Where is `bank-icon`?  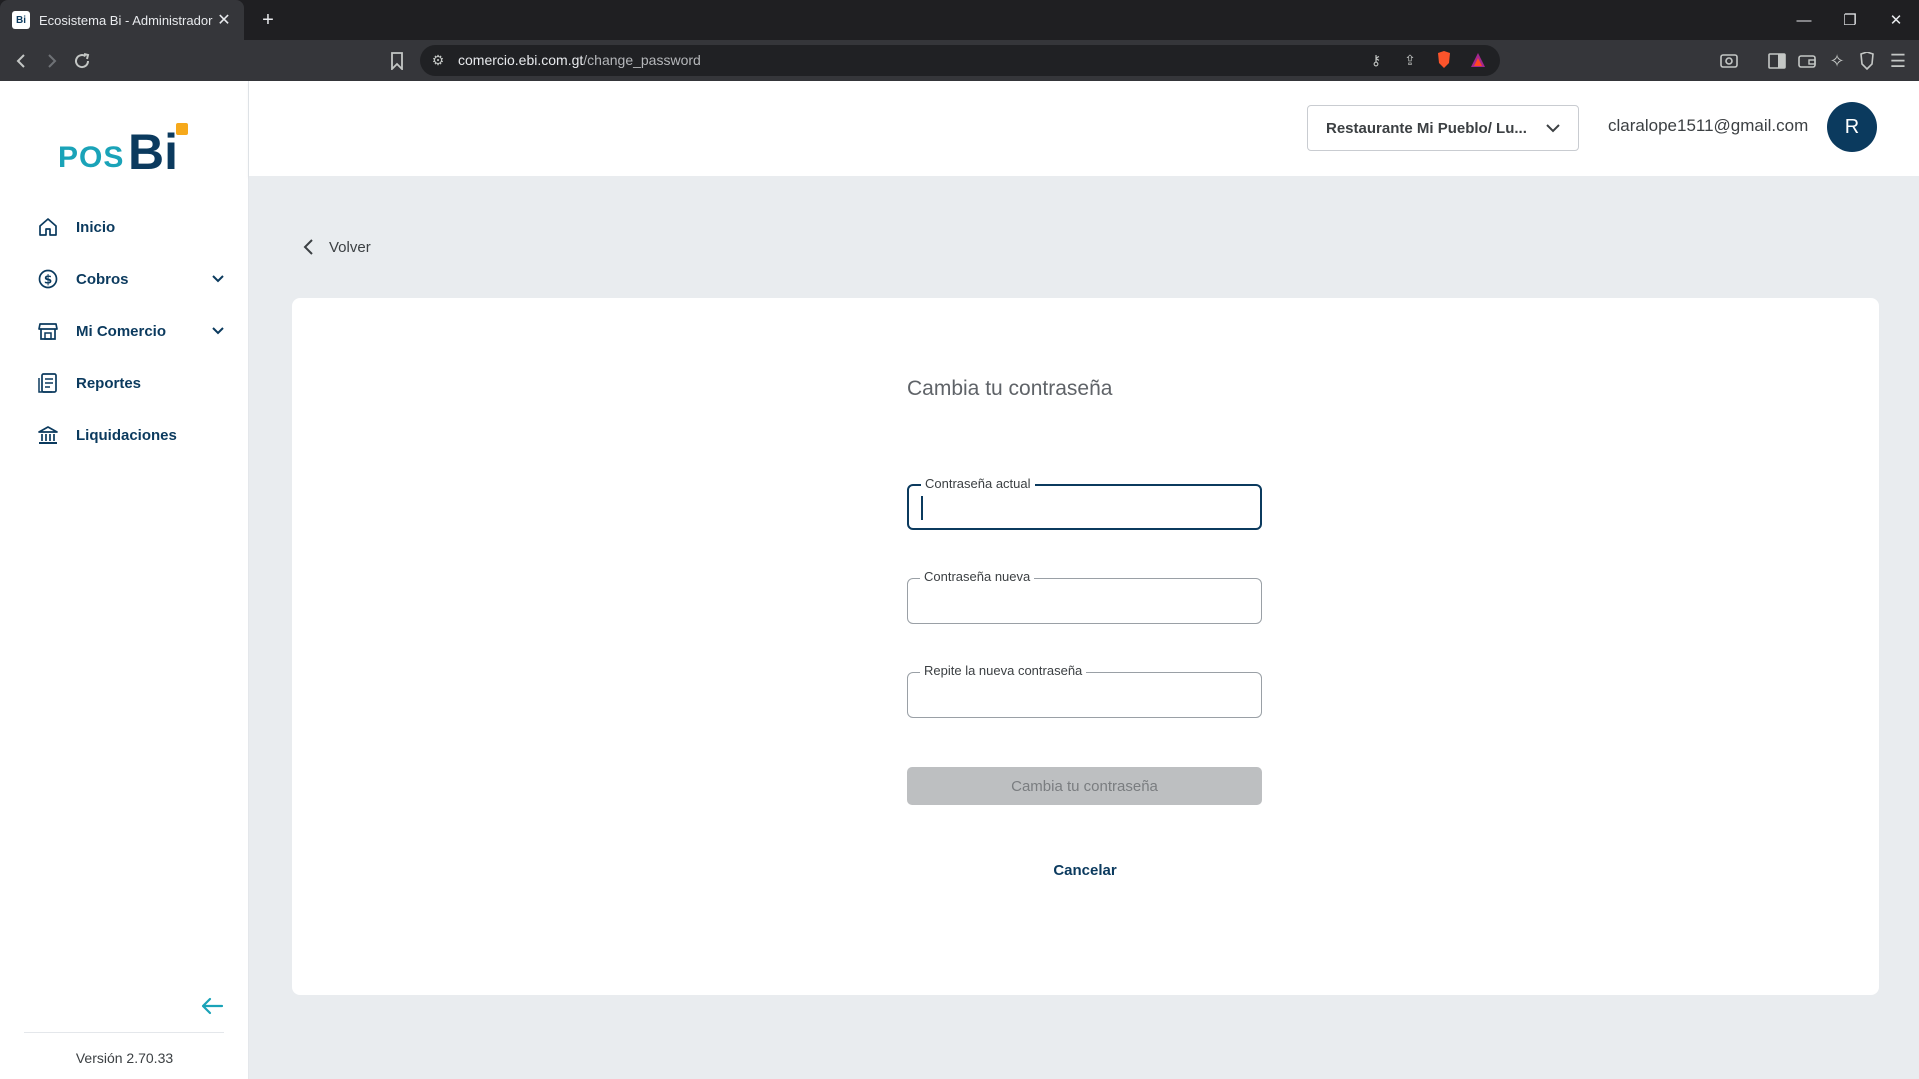
bank-icon is located at coordinates (48, 435).